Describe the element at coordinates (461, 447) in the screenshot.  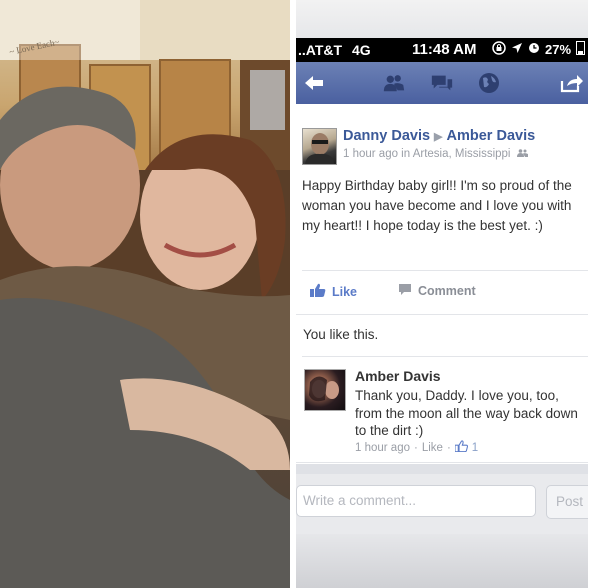
I see `comment-like-count-icon` at that location.